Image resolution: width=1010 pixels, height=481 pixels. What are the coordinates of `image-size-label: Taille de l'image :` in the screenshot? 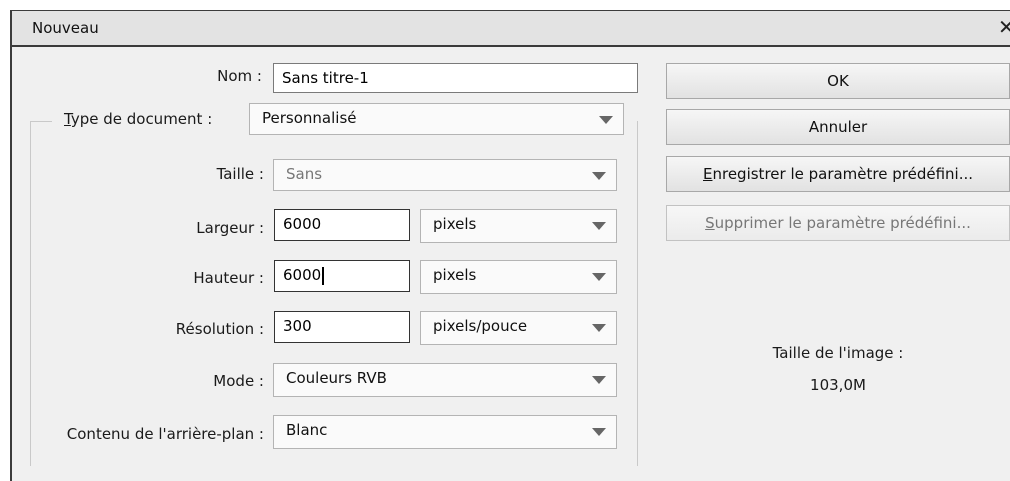 It's located at (838, 353).